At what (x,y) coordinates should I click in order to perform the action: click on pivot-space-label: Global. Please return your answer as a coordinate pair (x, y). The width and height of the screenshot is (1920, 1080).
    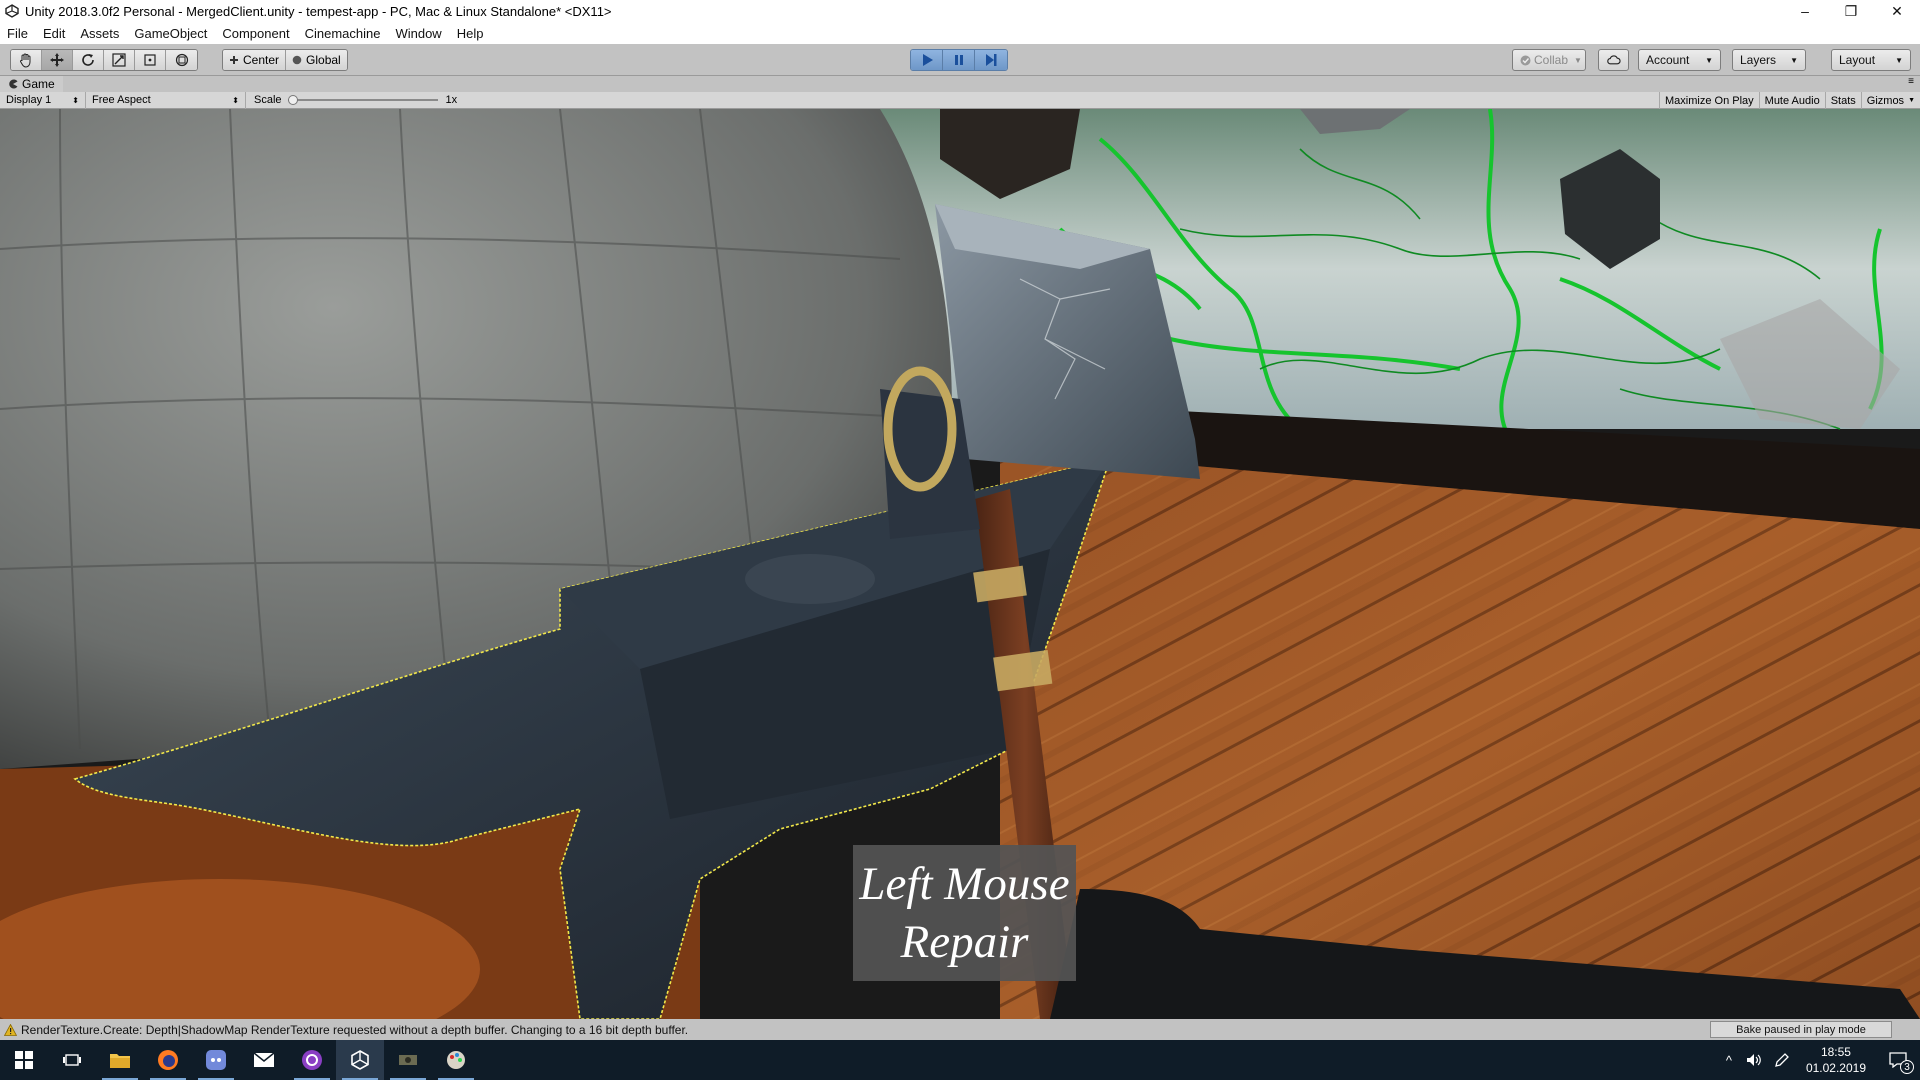
    Looking at the image, I should click on (323, 60).